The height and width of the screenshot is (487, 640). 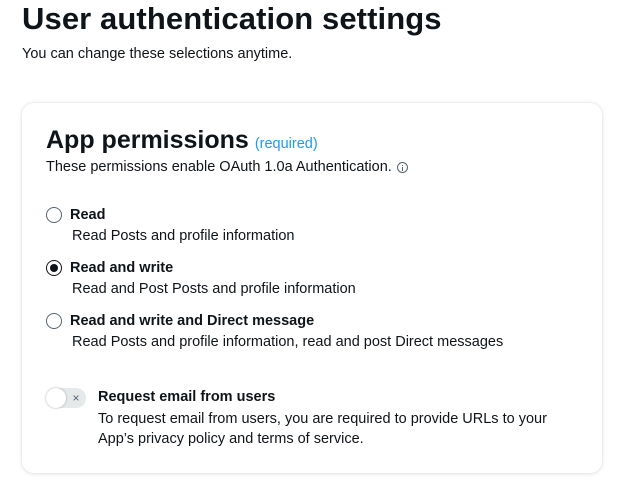 I want to click on page-subtitle: You can change these selections anytime., so click(x=157, y=54).